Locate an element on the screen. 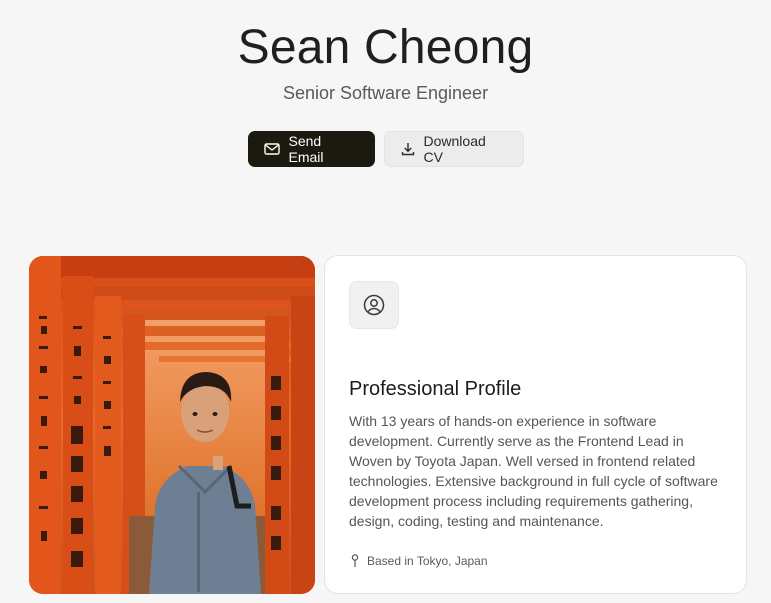  download-cv-label: Download CV is located at coordinates (454, 149).